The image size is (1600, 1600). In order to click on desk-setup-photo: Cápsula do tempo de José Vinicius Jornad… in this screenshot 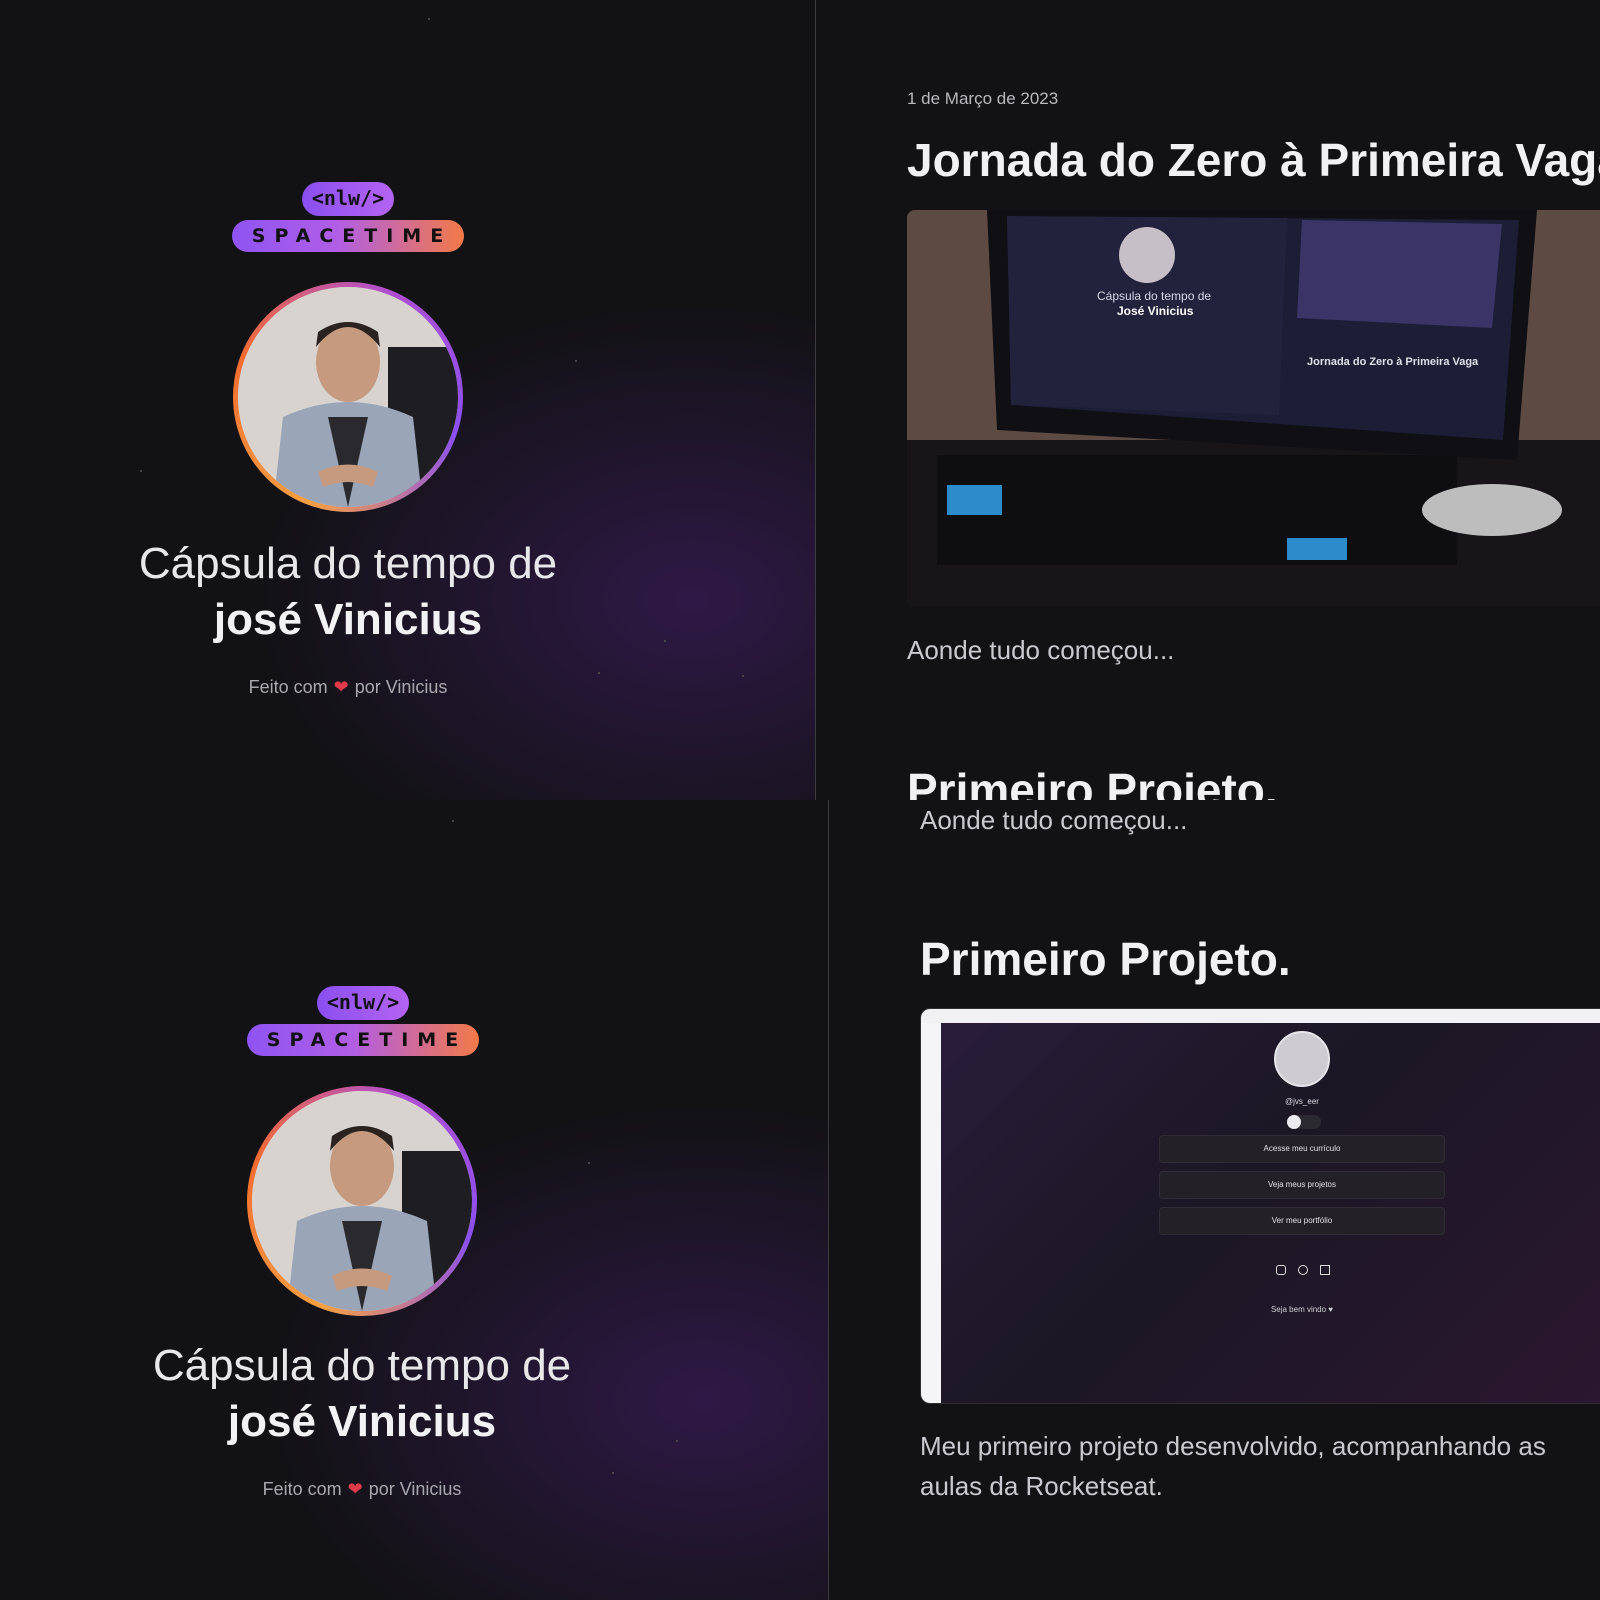, I will do `click(1253, 408)`.